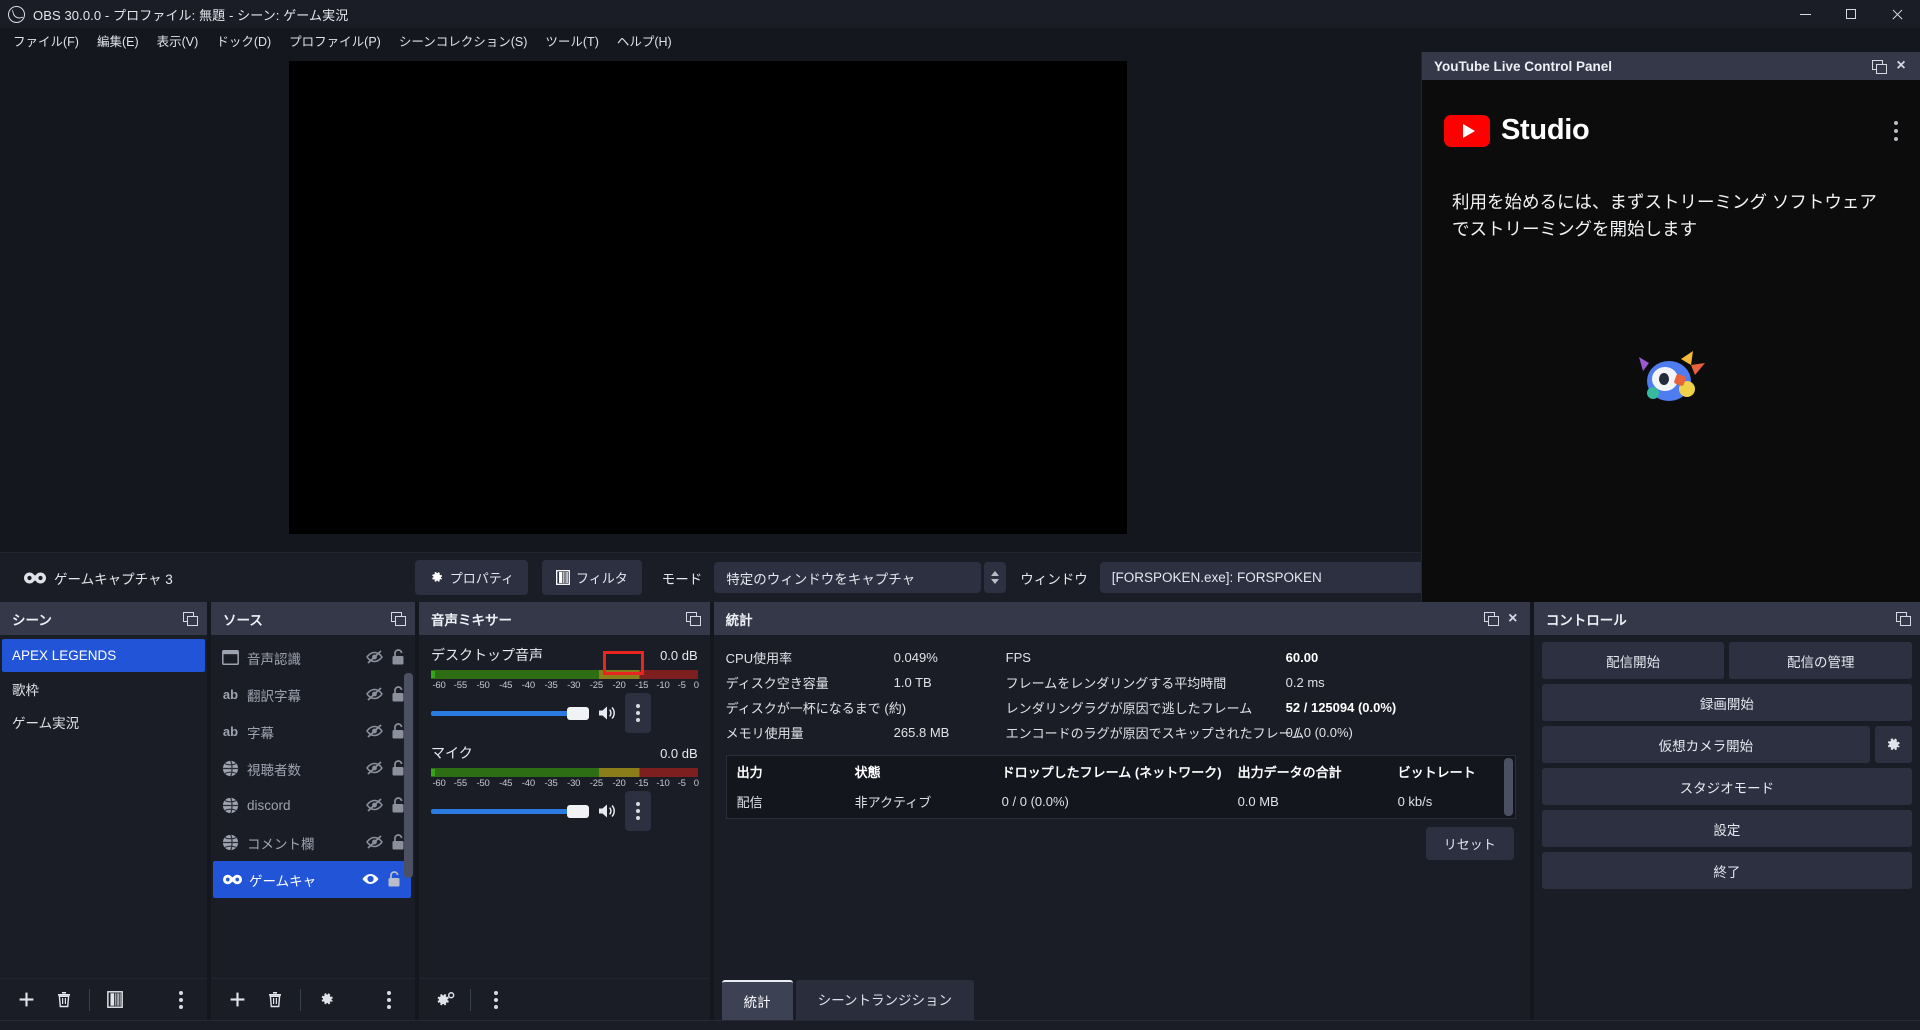  I want to click on add-source-button, so click(237, 1000).